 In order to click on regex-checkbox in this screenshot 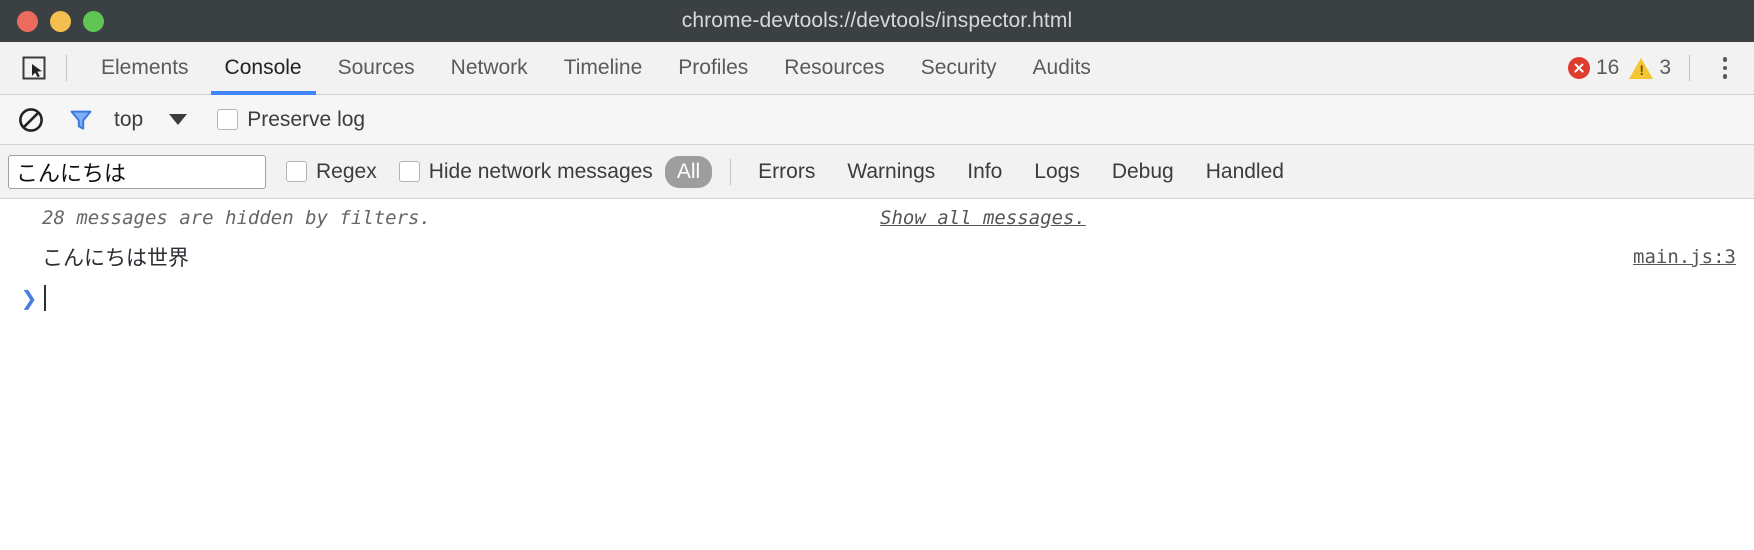, I will do `click(296, 171)`.